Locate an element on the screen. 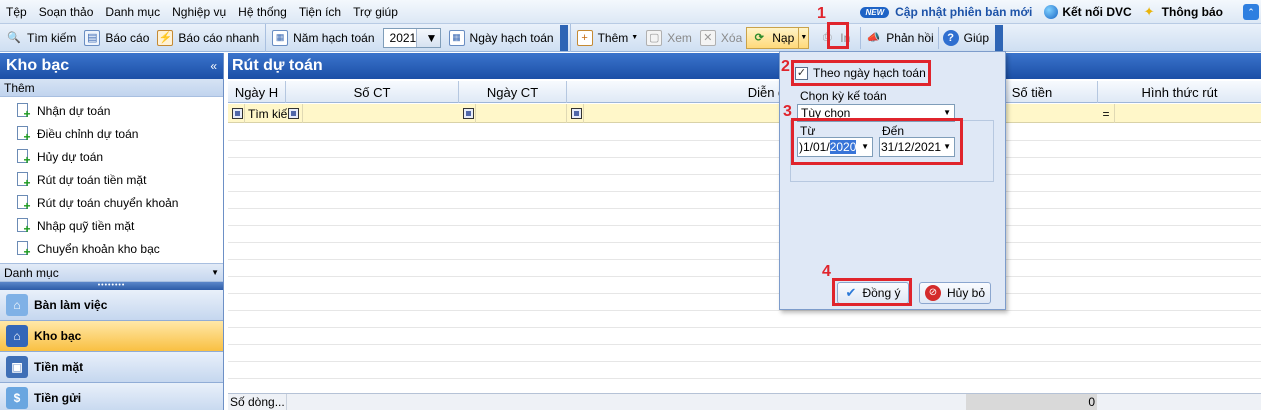 This screenshot has width=1261, height=410. search-icon: 🔍 is located at coordinates (14, 38).